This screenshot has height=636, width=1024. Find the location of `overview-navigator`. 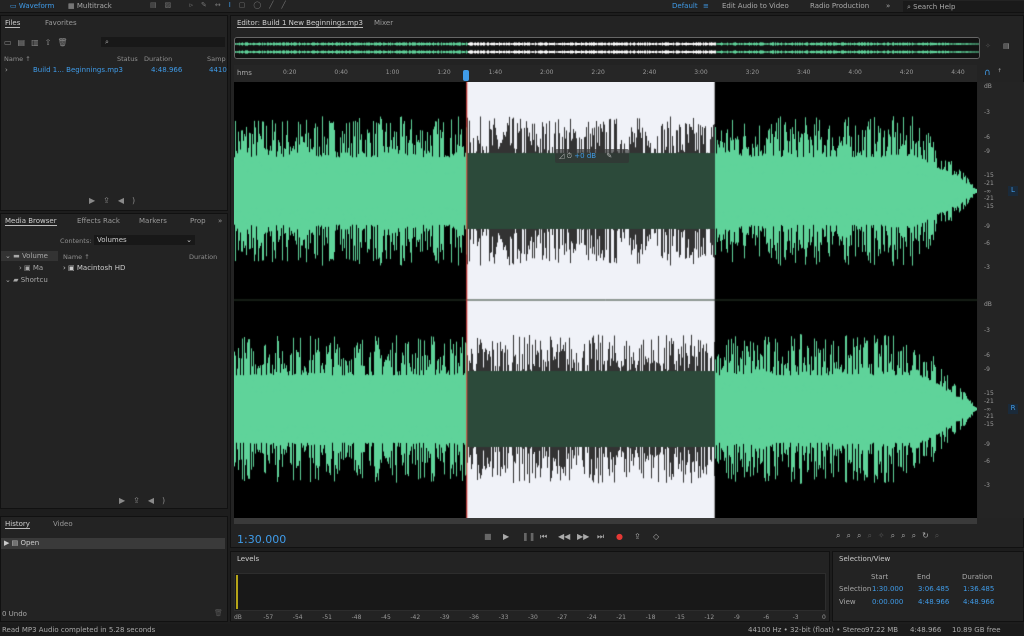

overview-navigator is located at coordinates (607, 48).